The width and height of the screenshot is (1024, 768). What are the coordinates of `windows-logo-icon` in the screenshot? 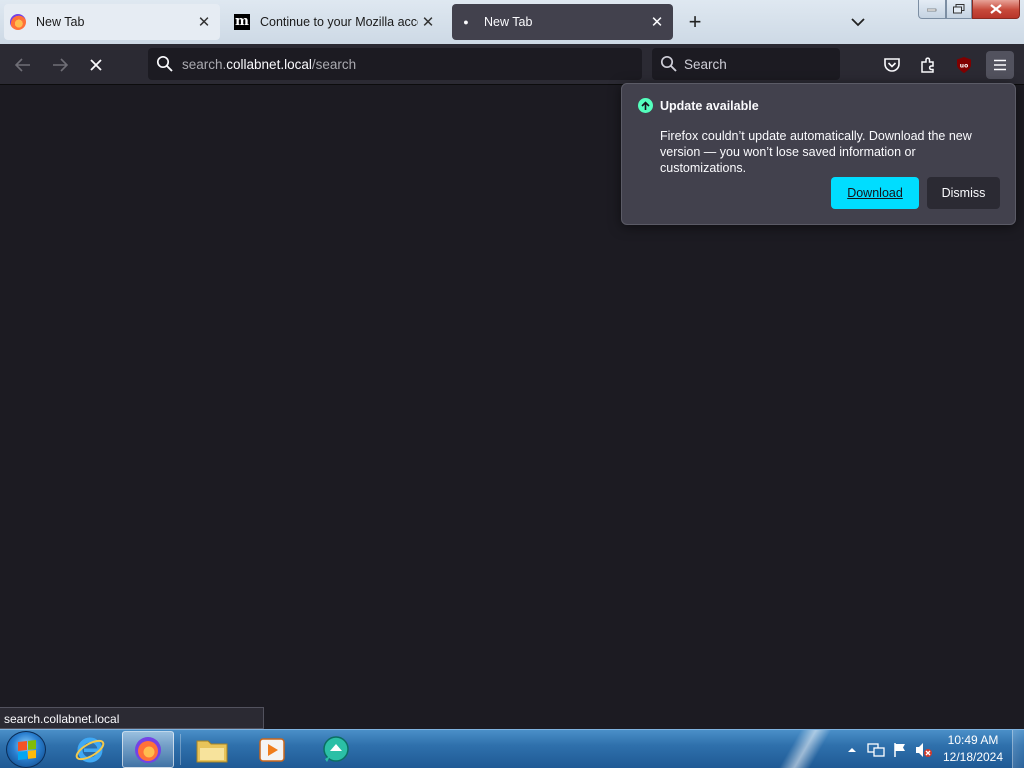 It's located at (27, 750).